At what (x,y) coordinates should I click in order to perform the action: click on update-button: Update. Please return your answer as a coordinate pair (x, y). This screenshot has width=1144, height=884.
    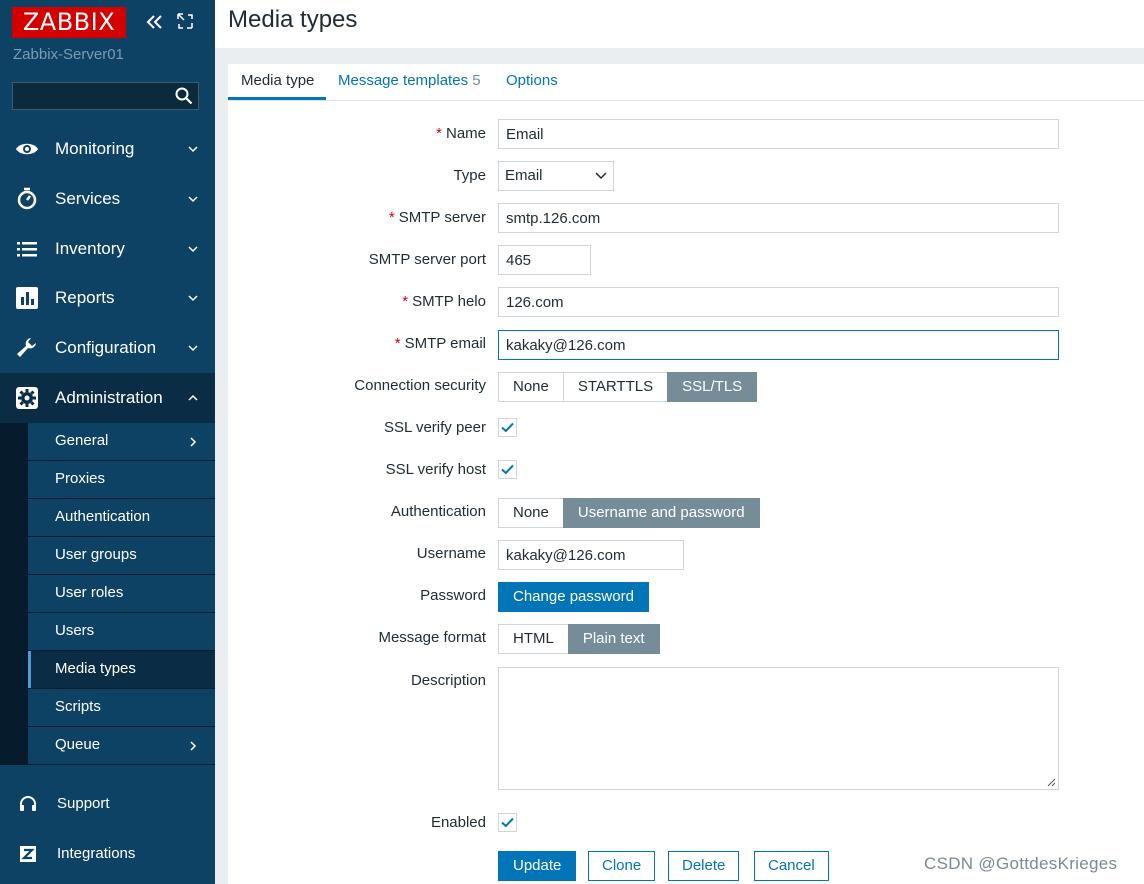
    Looking at the image, I should click on (537, 866).